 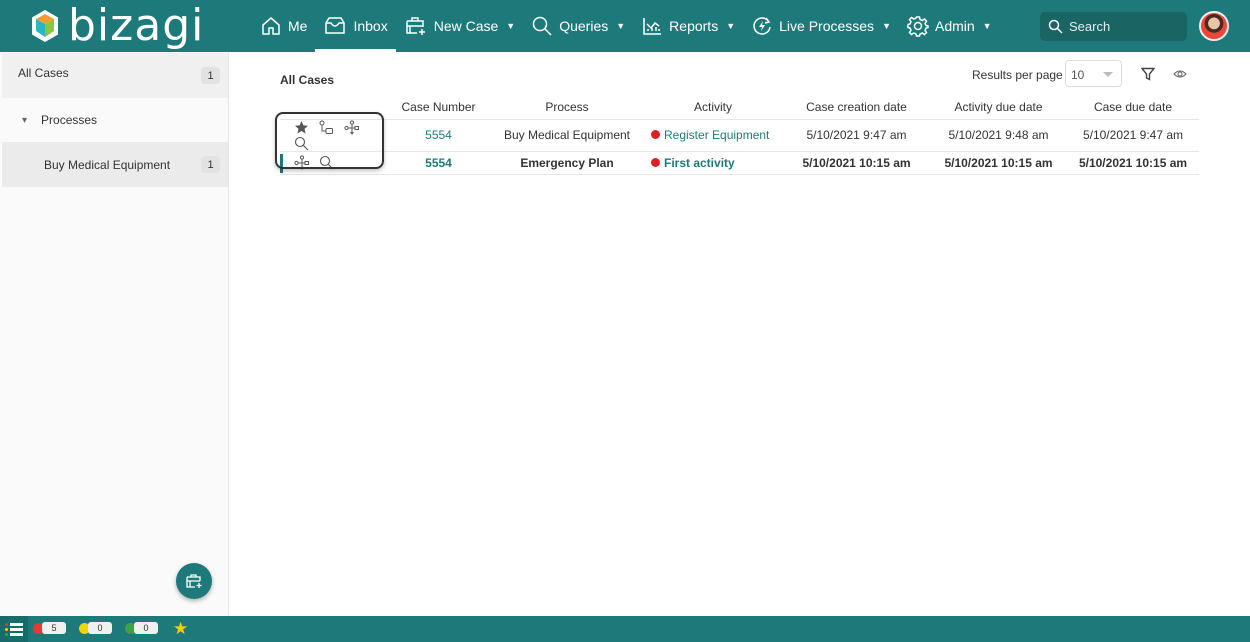 I want to click on sidebar-item-buy-medical-equipment: Buy Medical Equipment 1, so click(x=115, y=164).